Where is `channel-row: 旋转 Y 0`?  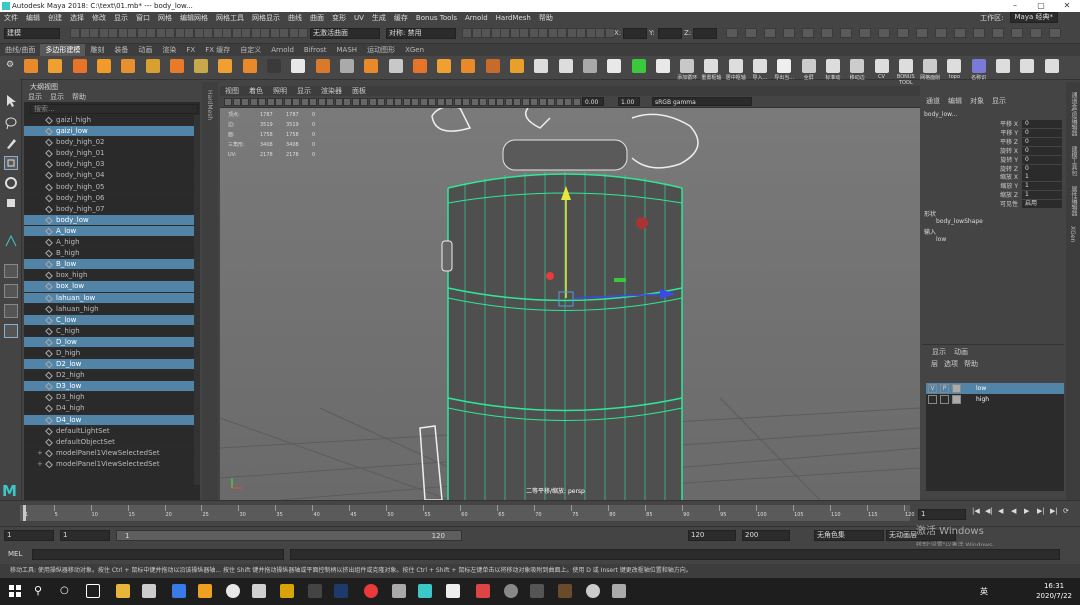
channel-row: 旋转 Y 0 is located at coordinates (993, 160).